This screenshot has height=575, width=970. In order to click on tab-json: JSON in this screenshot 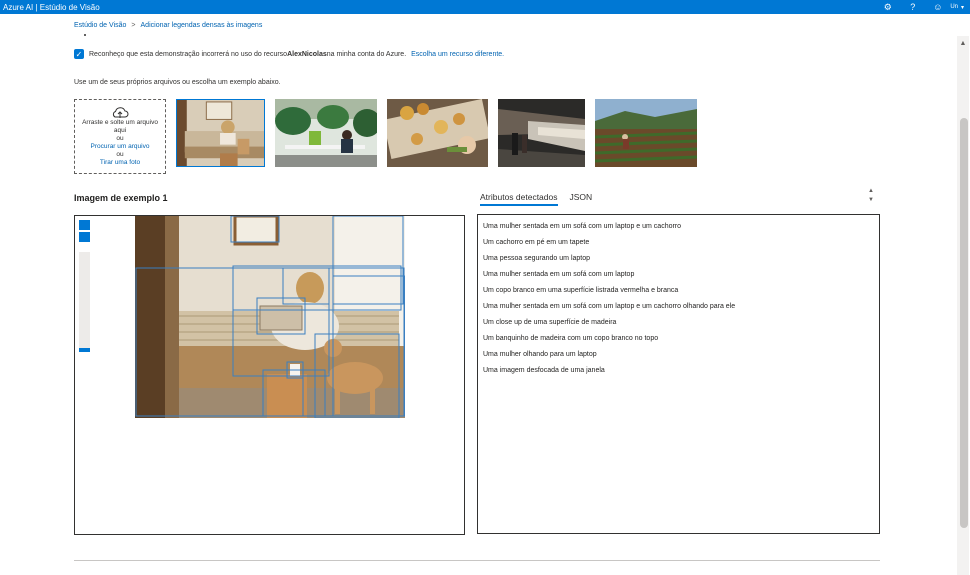, I will do `click(581, 199)`.